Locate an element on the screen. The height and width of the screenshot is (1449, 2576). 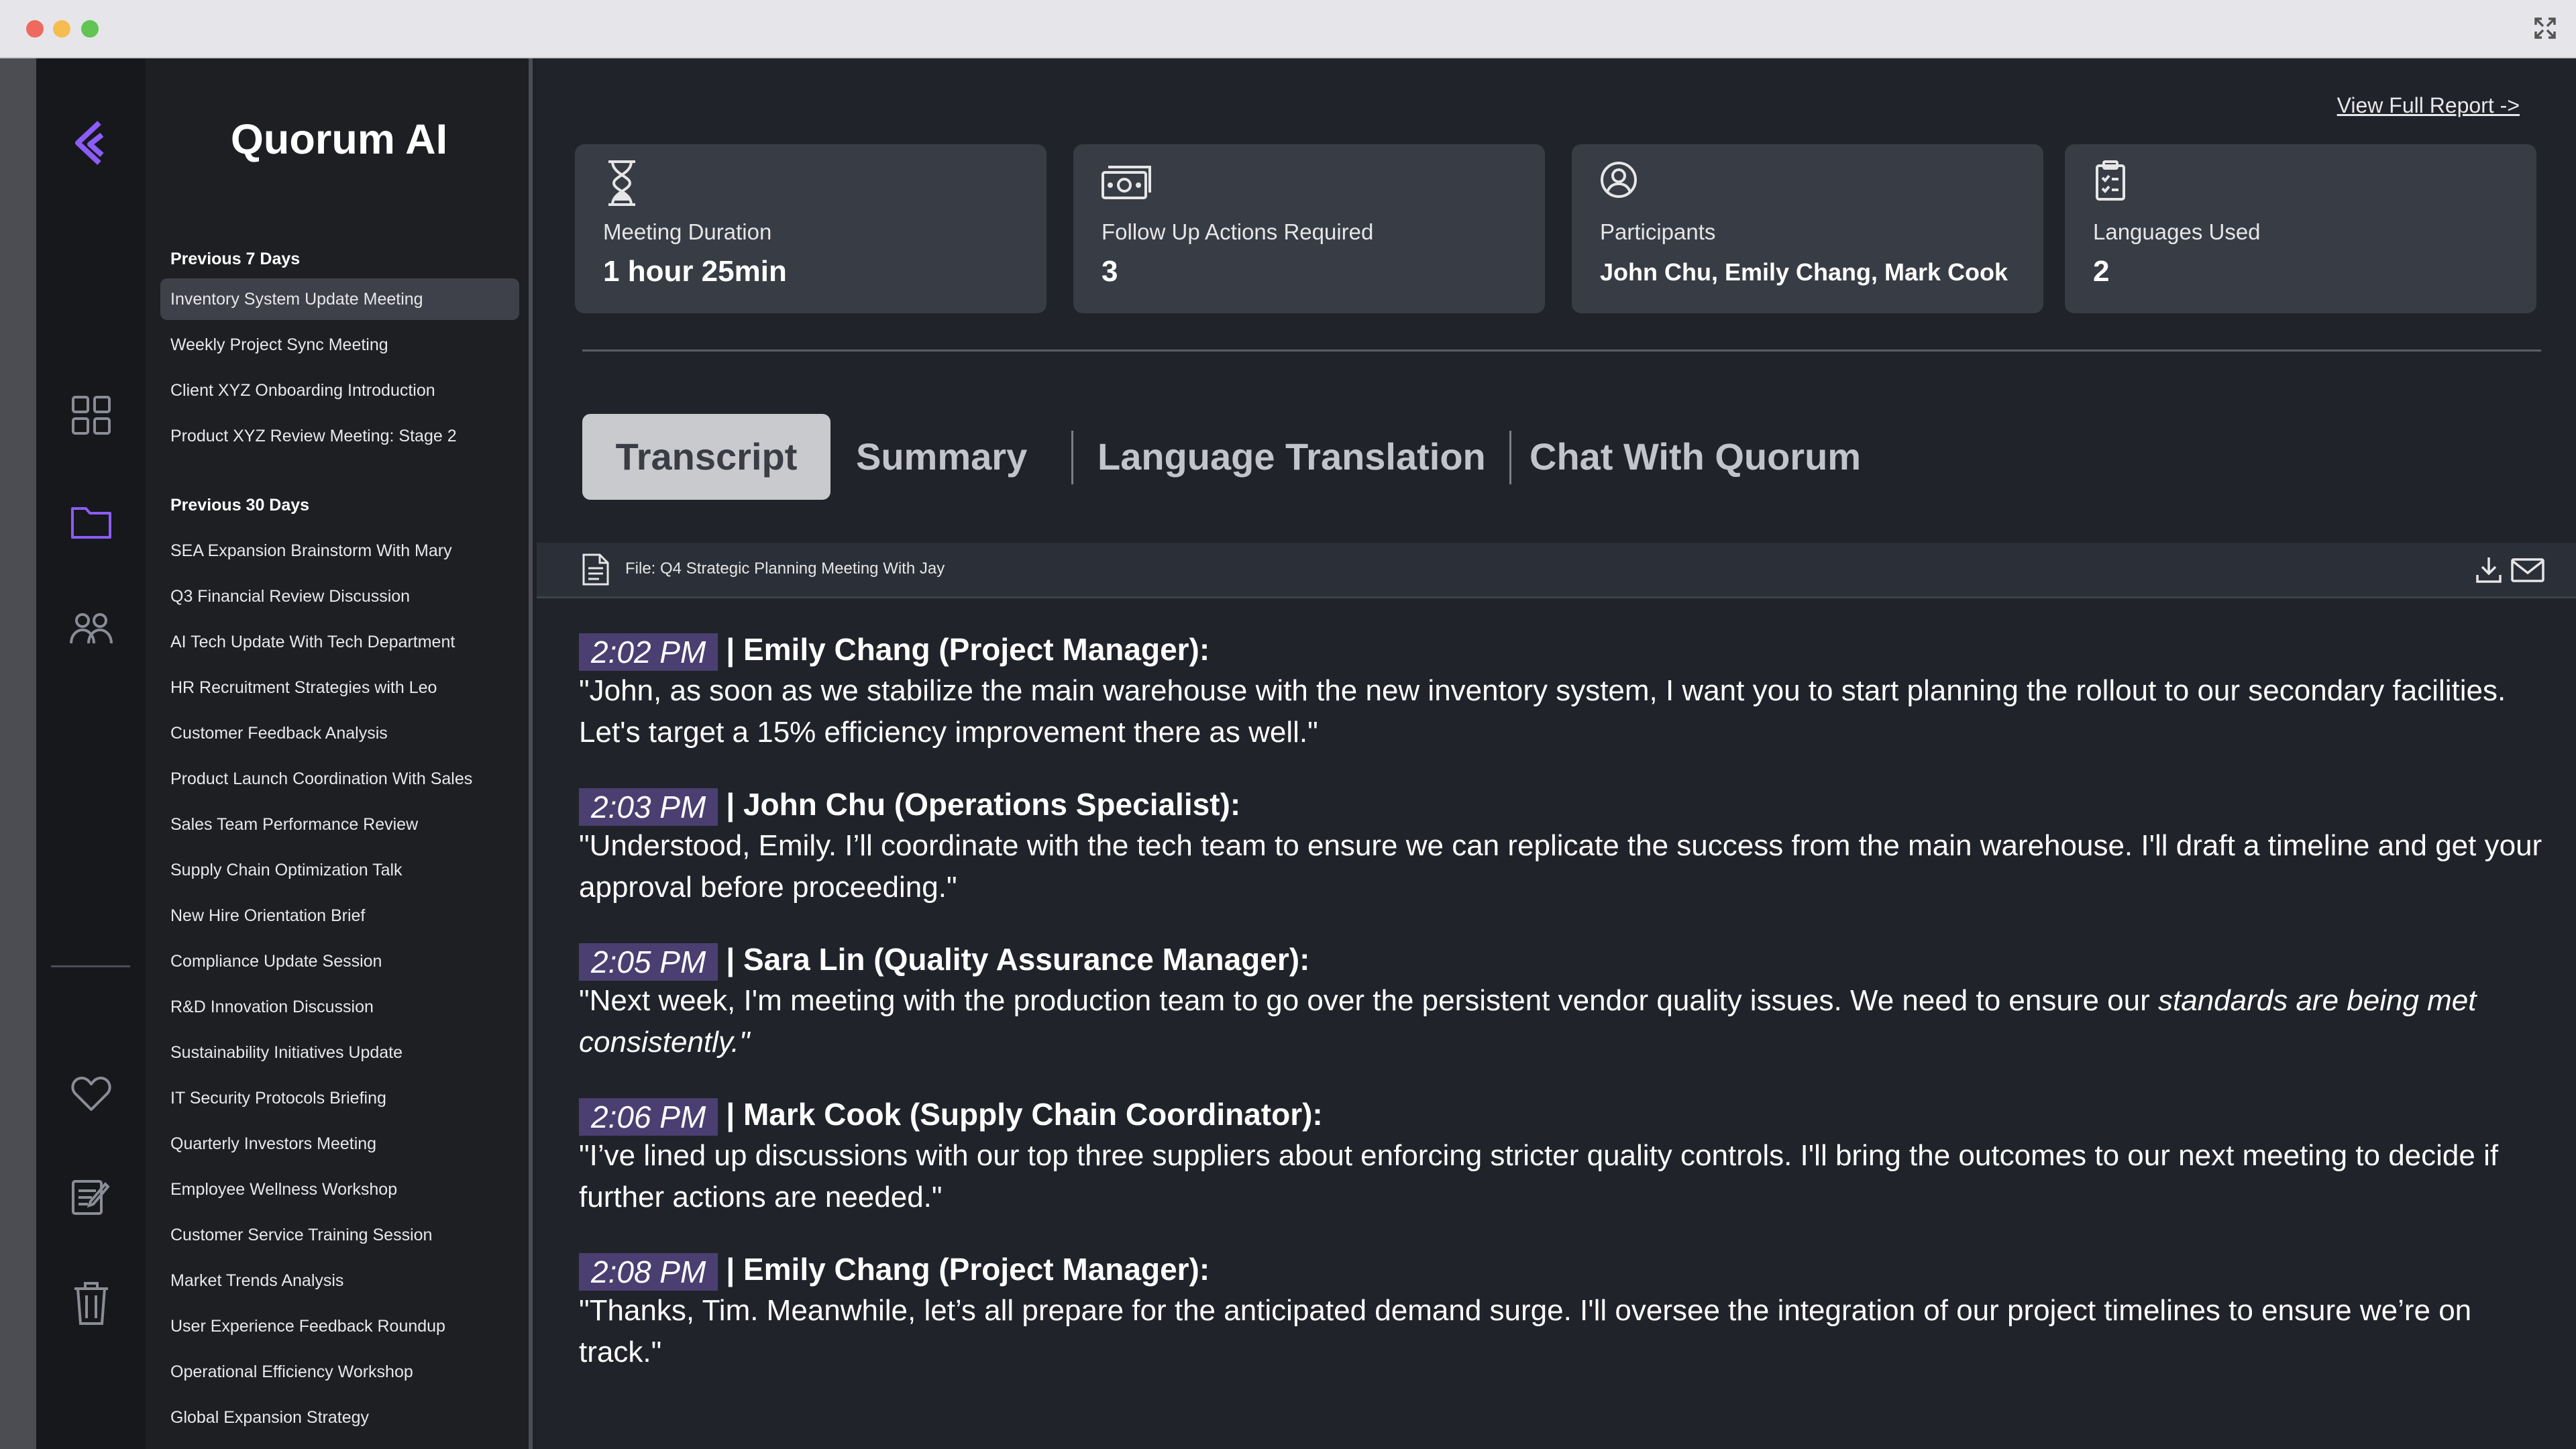
download-icon is located at coordinates (2489, 571).